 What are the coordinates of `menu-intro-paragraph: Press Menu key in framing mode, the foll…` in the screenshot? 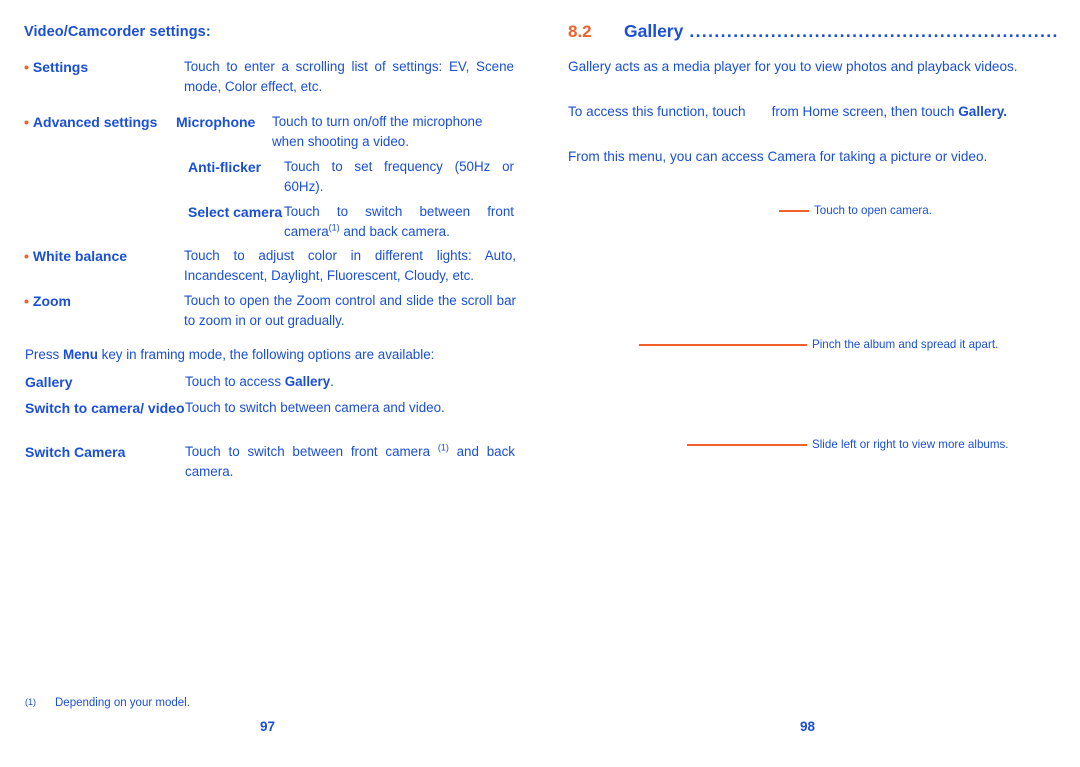 It's located at (271, 355).